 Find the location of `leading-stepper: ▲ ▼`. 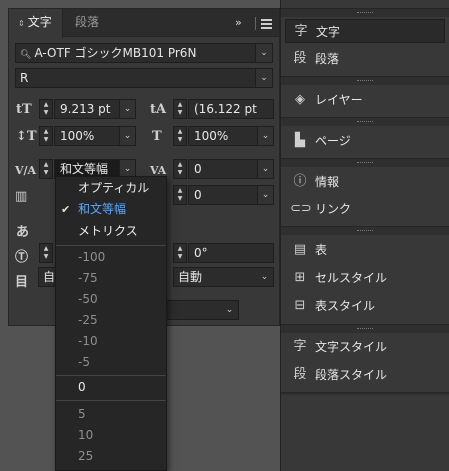

leading-stepper: ▲ ▼ is located at coordinates (180, 109).